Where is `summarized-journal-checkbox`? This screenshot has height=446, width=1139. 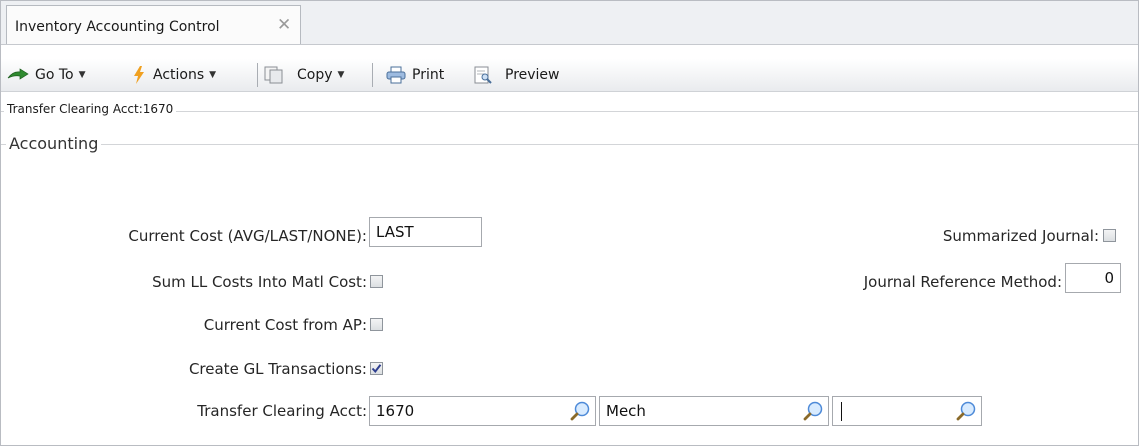 summarized-journal-checkbox is located at coordinates (1109, 235).